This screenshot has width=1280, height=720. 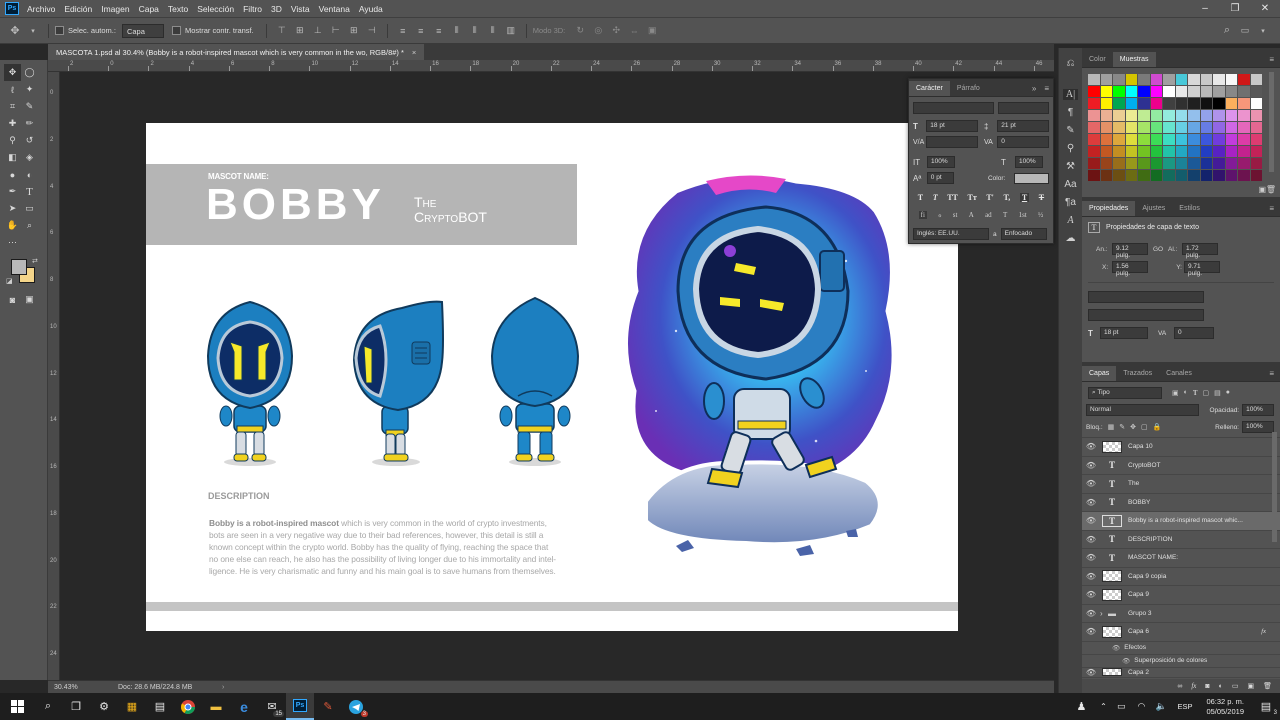 What do you see at coordinates (1193, 686) in the screenshot?
I see `layer-style-icon: fx` at bounding box center [1193, 686].